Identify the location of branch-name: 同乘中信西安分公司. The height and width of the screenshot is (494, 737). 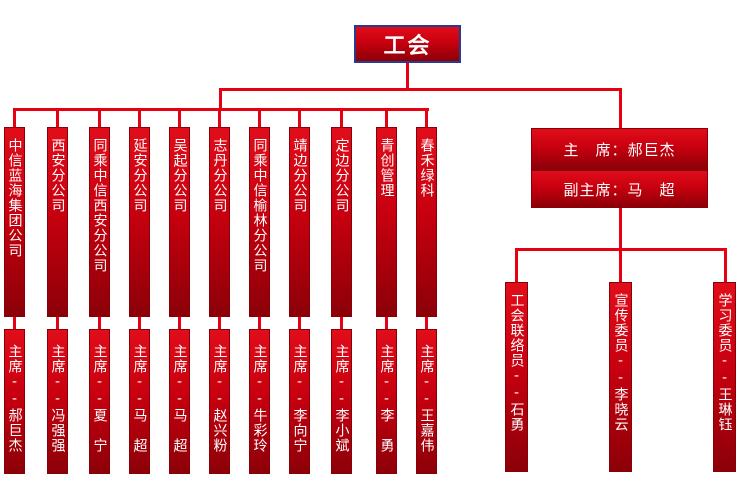
(99, 205).